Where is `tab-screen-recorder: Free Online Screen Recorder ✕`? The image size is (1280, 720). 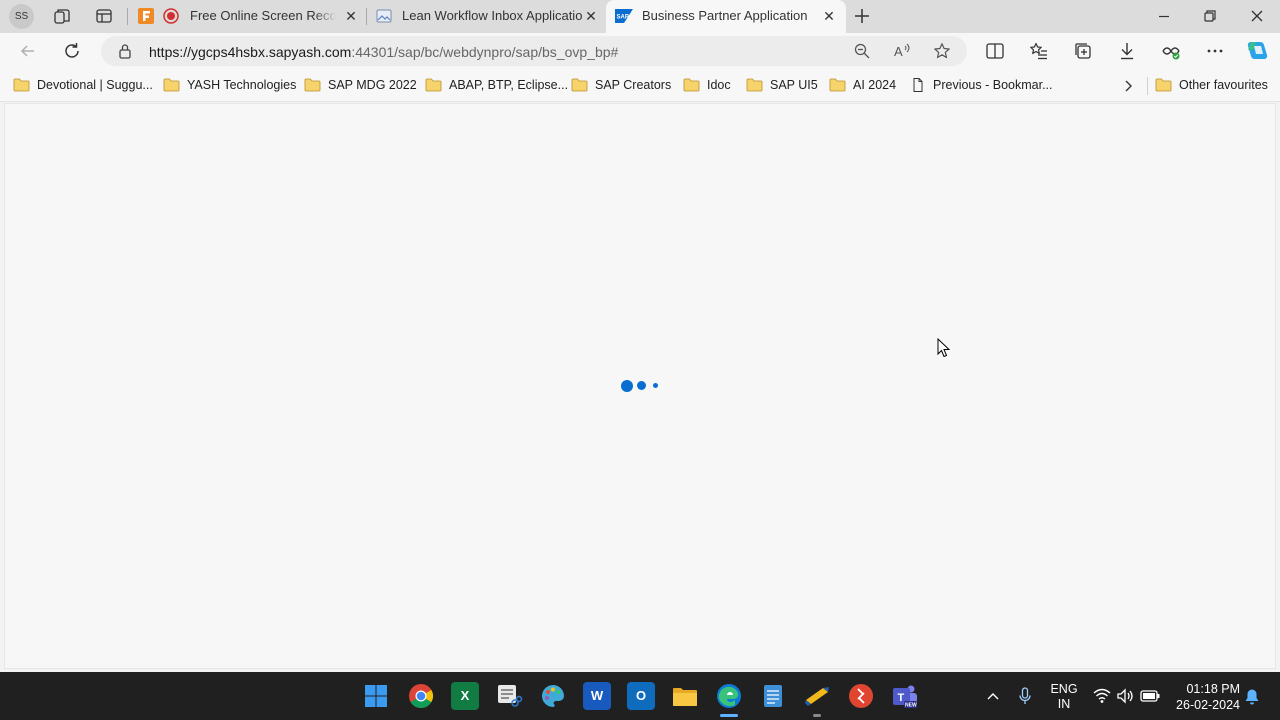 tab-screen-recorder: Free Online Screen Recorder ✕ is located at coordinates (248, 16).